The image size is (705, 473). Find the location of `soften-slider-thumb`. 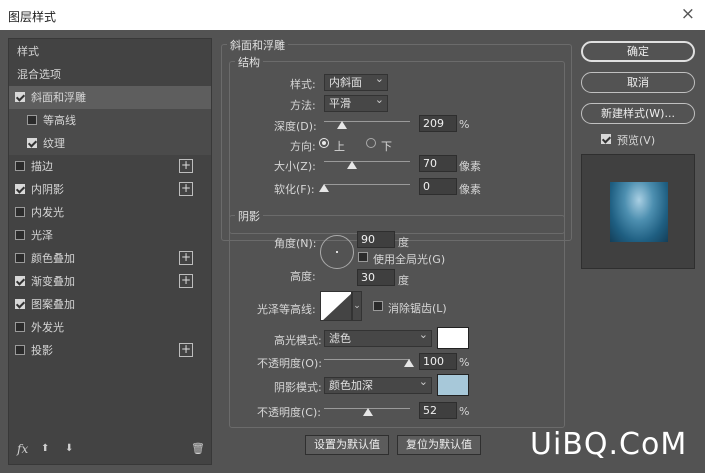

soften-slider-thumb is located at coordinates (324, 188).